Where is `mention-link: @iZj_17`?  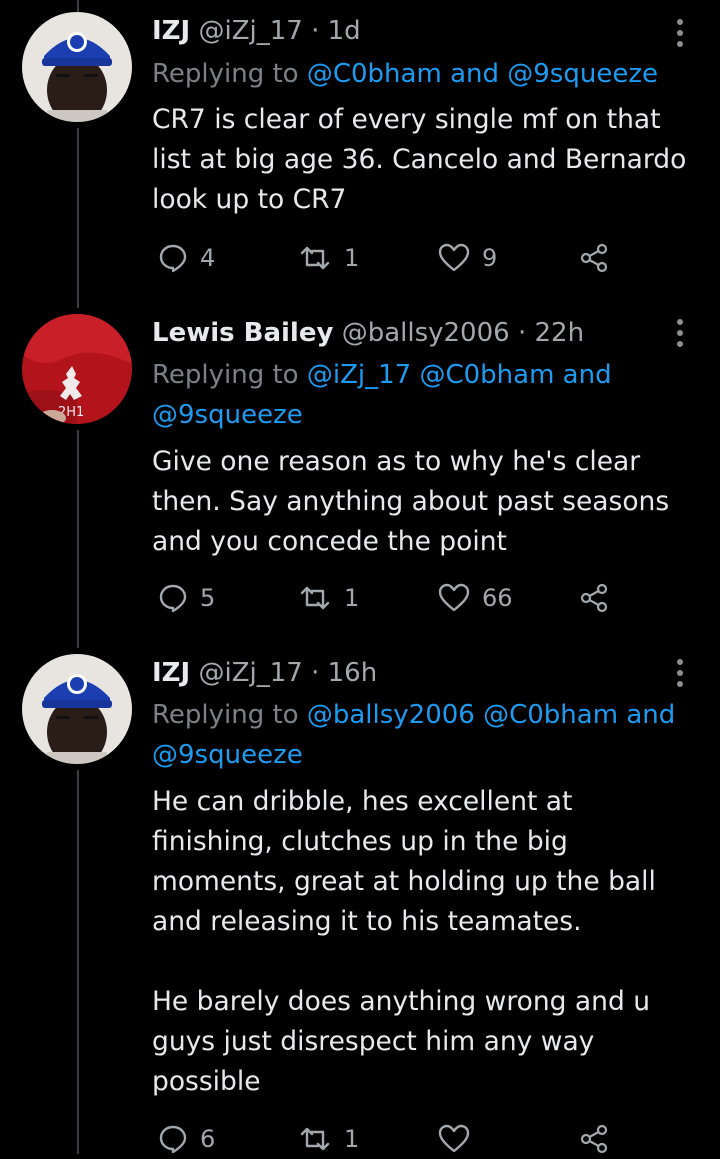 mention-link: @iZj_17 is located at coordinates (359, 375).